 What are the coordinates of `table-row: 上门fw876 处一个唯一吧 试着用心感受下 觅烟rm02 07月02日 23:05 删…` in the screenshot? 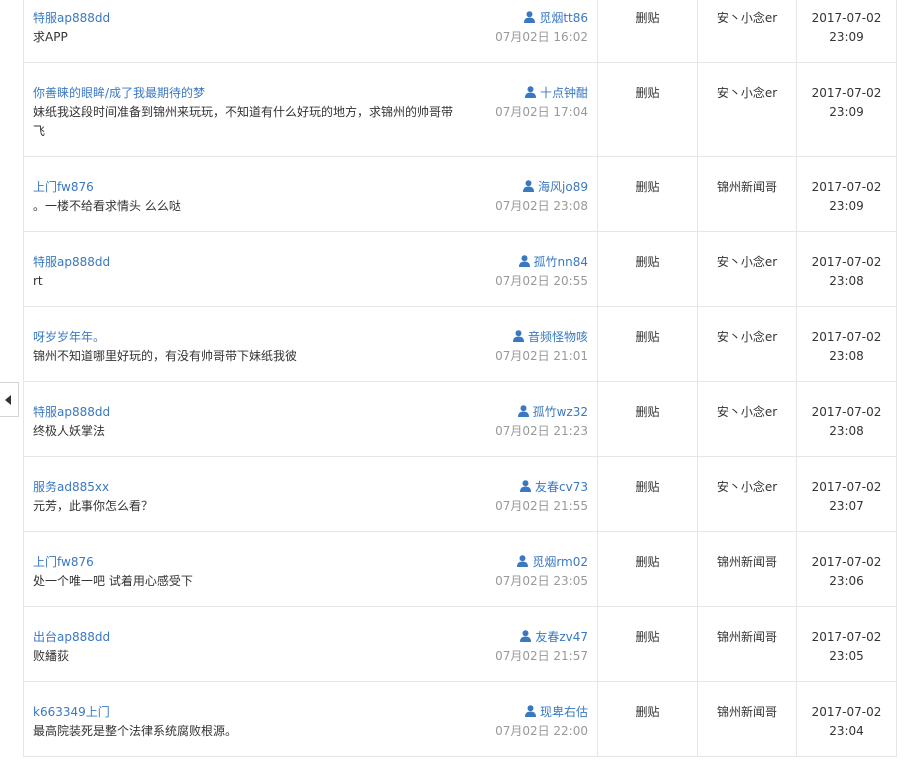 It's located at (460, 569).